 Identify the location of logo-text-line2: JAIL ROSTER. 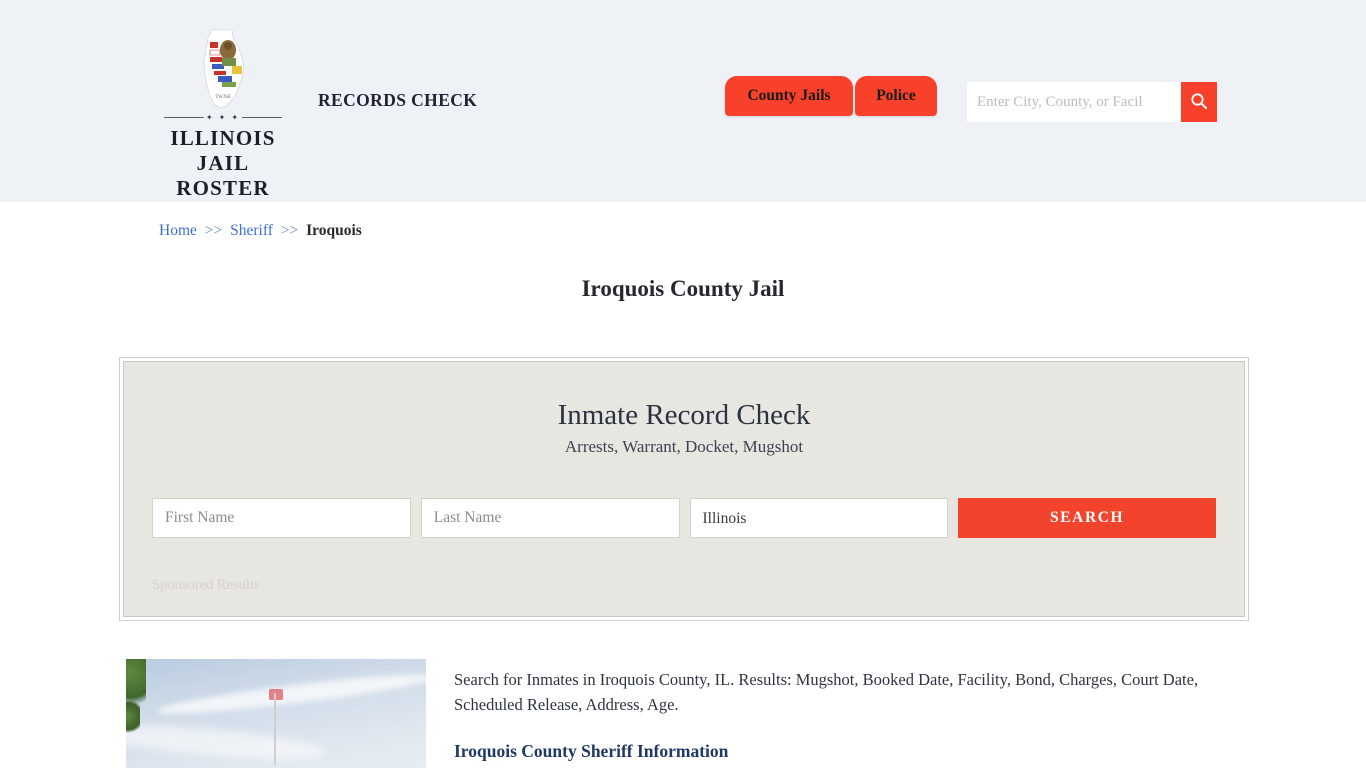
(223, 175).